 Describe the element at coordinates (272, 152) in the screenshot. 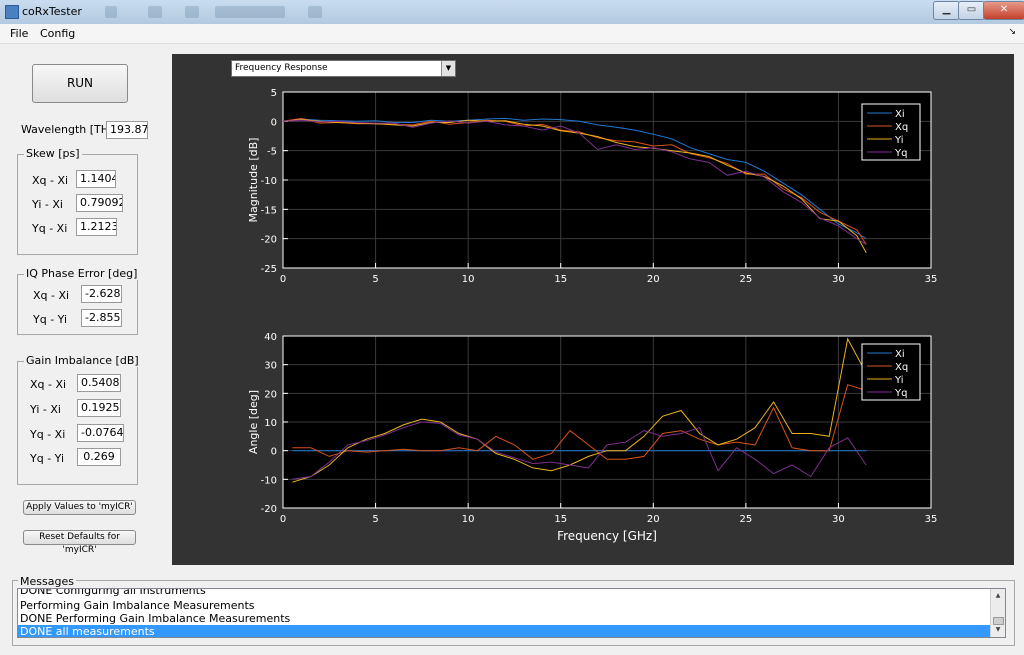

I see `y-tick-label: -5` at that location.